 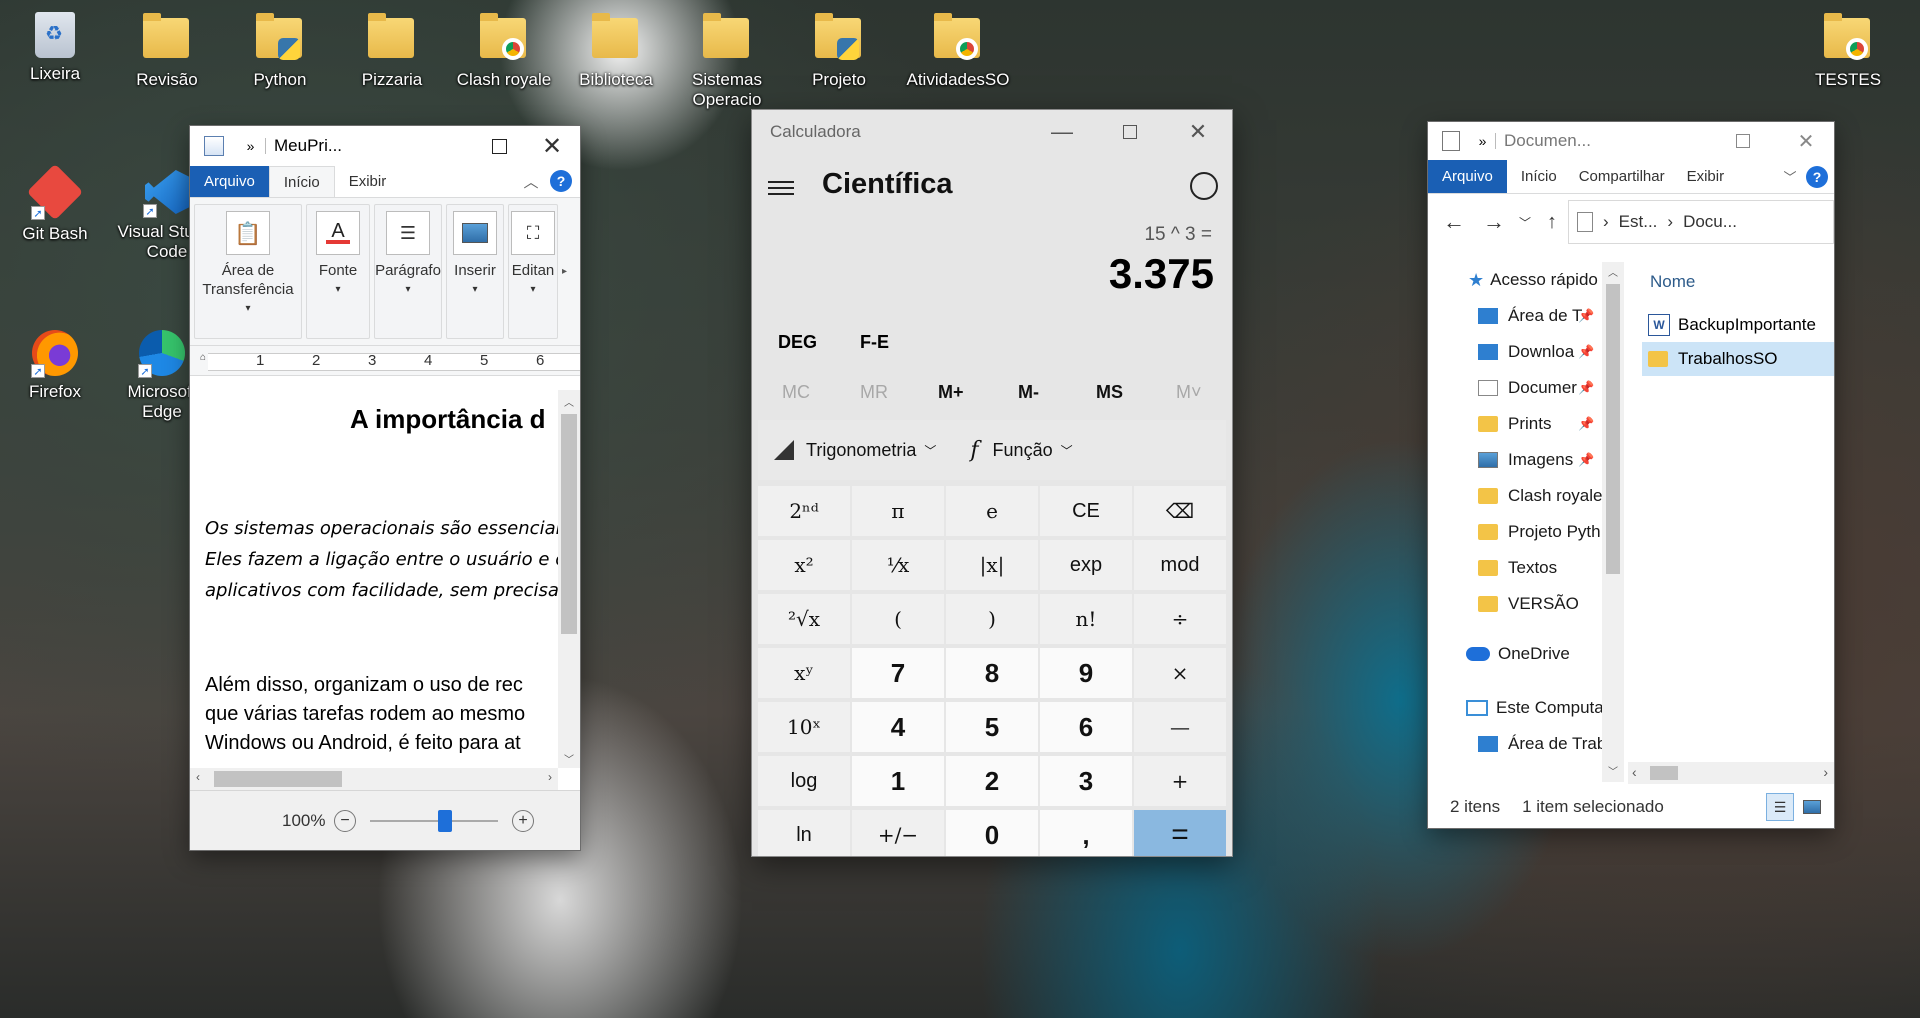 What do you see at coordinates (1180, 619) in the screenshot?
I see `divide-button: ÷` at bounding box center [1180, 619].